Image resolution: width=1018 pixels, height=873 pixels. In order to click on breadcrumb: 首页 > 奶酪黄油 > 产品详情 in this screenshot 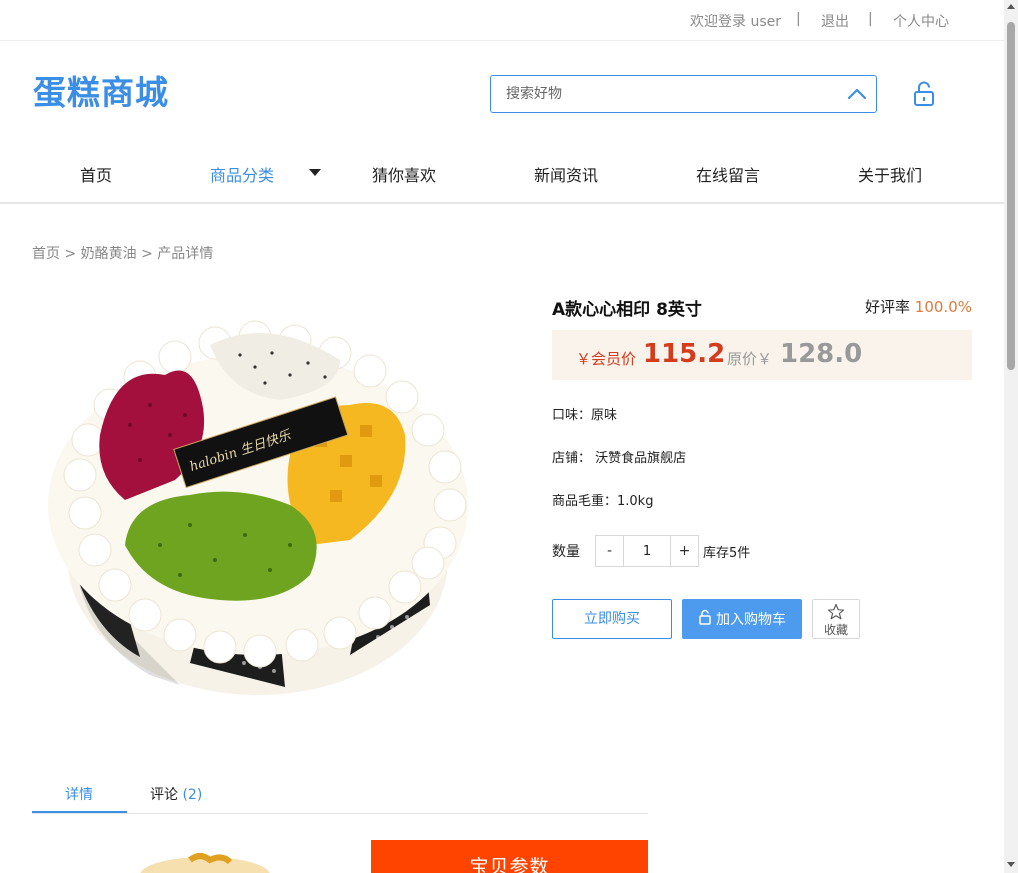, I will do `click(122, 253)`.